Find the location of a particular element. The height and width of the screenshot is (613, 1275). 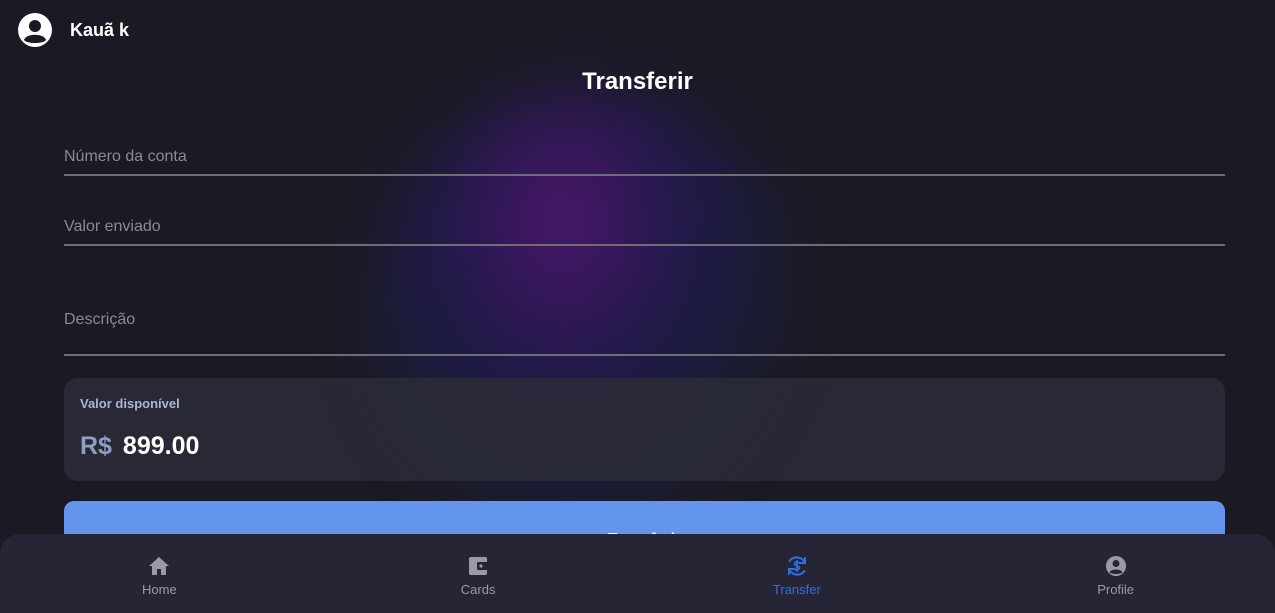

bottom-nav: Home Cards Transfer Profile is located at coordinates (637, 573).